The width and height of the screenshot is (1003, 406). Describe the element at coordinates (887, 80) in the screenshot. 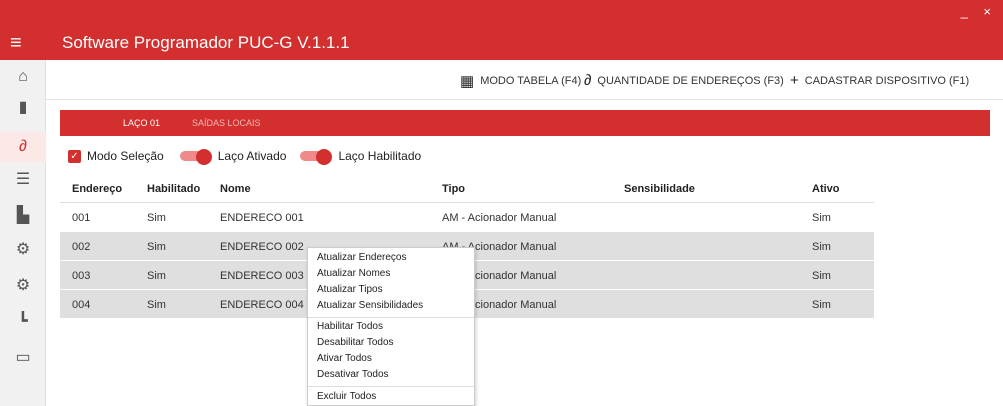

I see `register-device-label: CADASTRAR DISPOSITIVO (F1)` at that location.